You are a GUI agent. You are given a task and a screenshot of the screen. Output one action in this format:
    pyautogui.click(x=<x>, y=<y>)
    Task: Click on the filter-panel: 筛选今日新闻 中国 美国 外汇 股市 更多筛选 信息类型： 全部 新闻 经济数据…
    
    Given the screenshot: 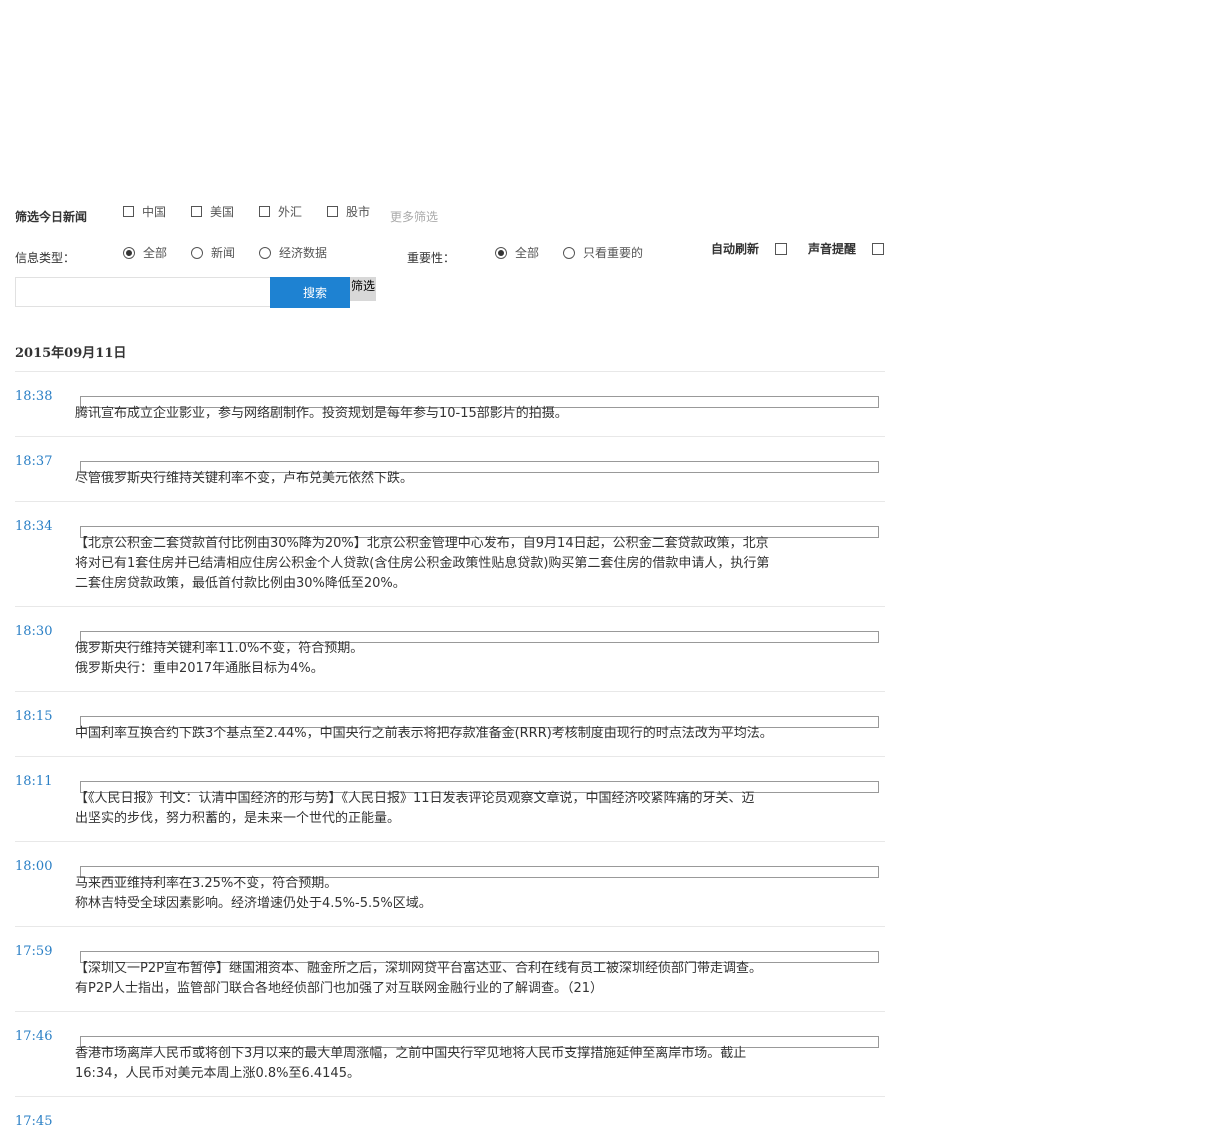 What is the action you would take?
    pyautogui.click(x=455, y=258)
    